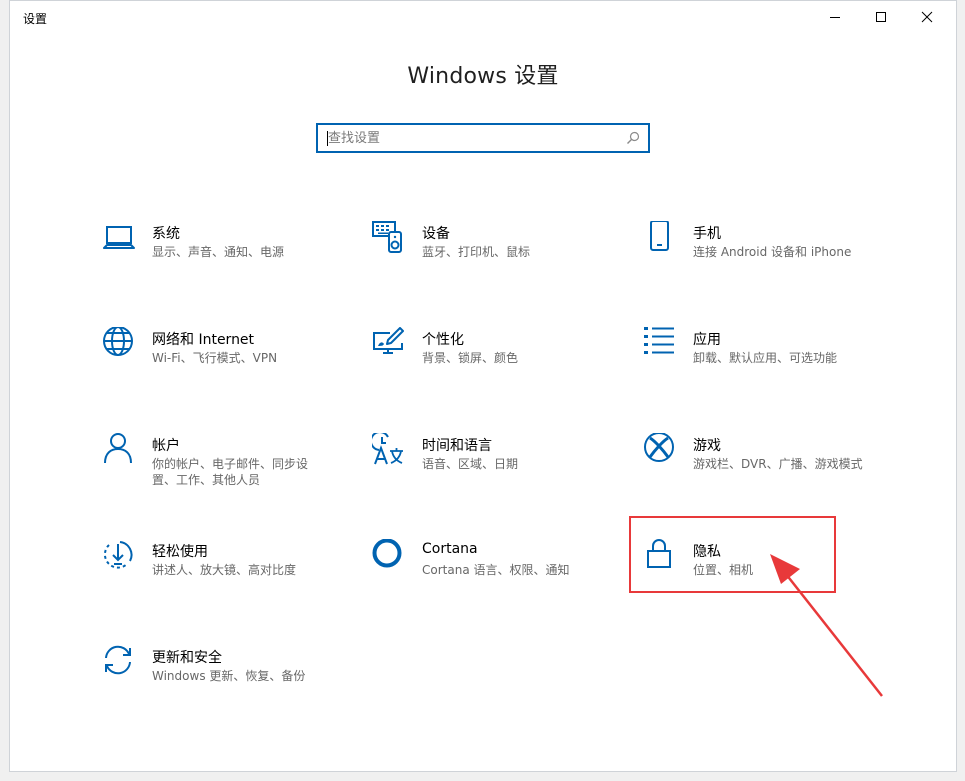  What do you see at coordinates (765, 358) in the screenshot?
I see `tile-description: 卸载、默认应用、可选功能` at bounding box center [765, 358].